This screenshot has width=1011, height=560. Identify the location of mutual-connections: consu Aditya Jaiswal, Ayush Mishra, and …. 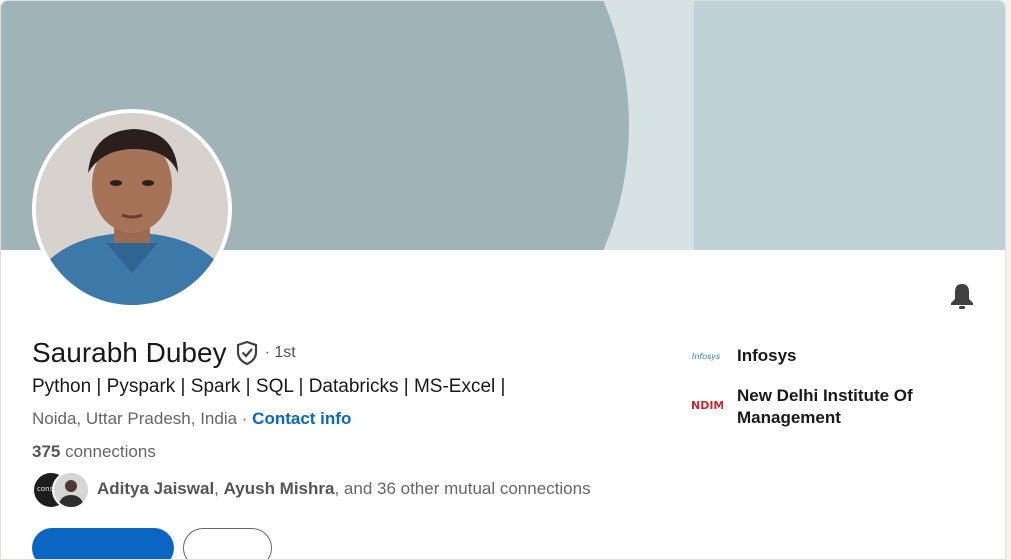
(311, 490).